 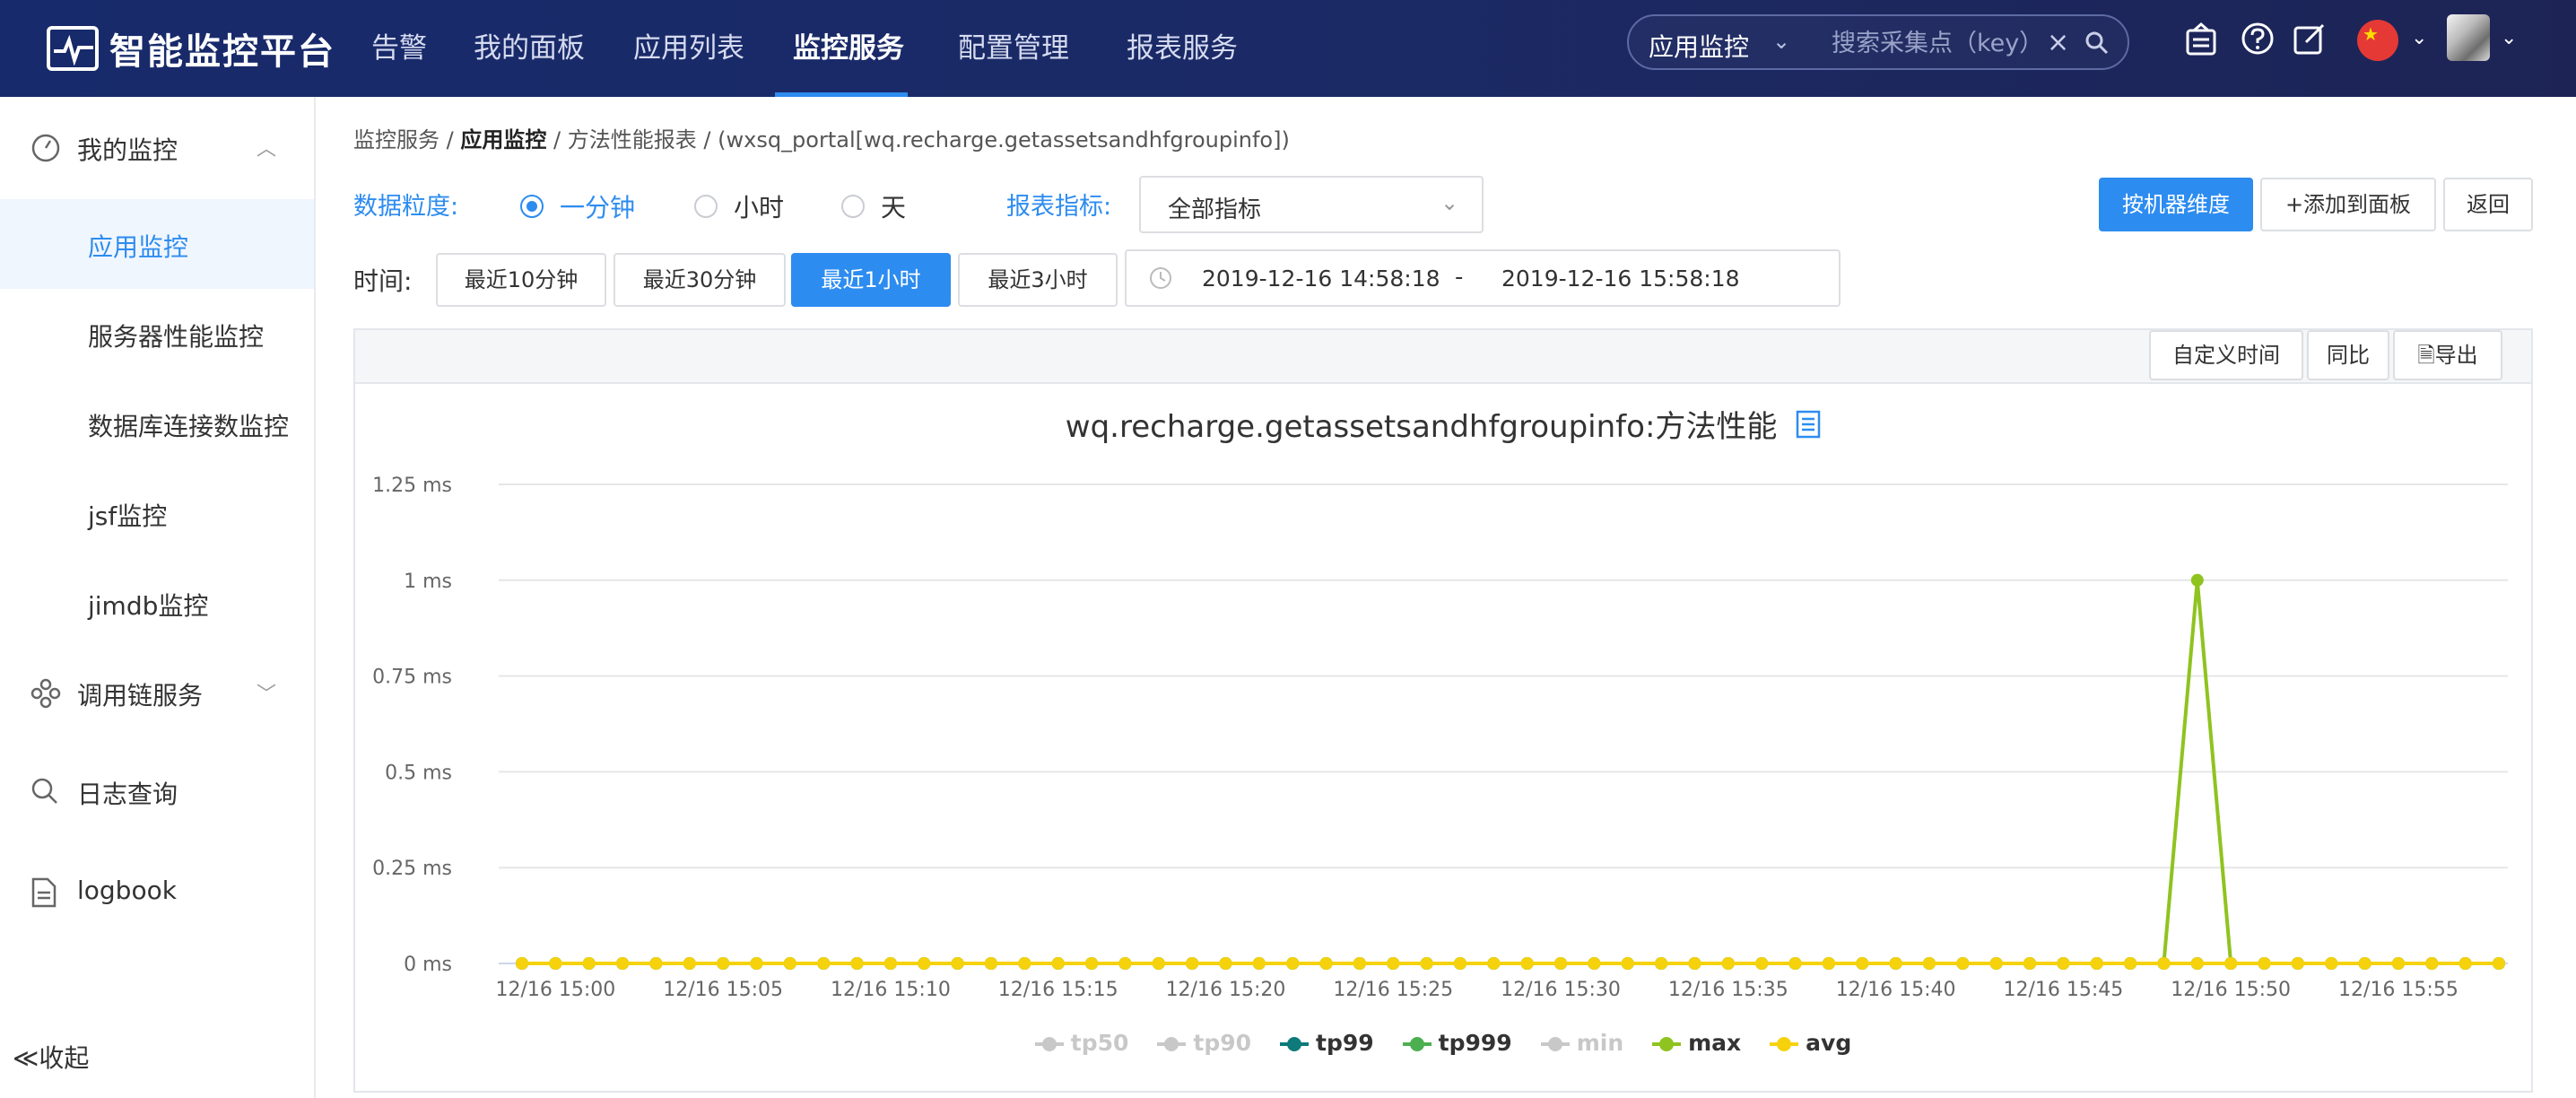 I want to click on y-tick-label: 0.25 ms, so click(x=412, y=869).